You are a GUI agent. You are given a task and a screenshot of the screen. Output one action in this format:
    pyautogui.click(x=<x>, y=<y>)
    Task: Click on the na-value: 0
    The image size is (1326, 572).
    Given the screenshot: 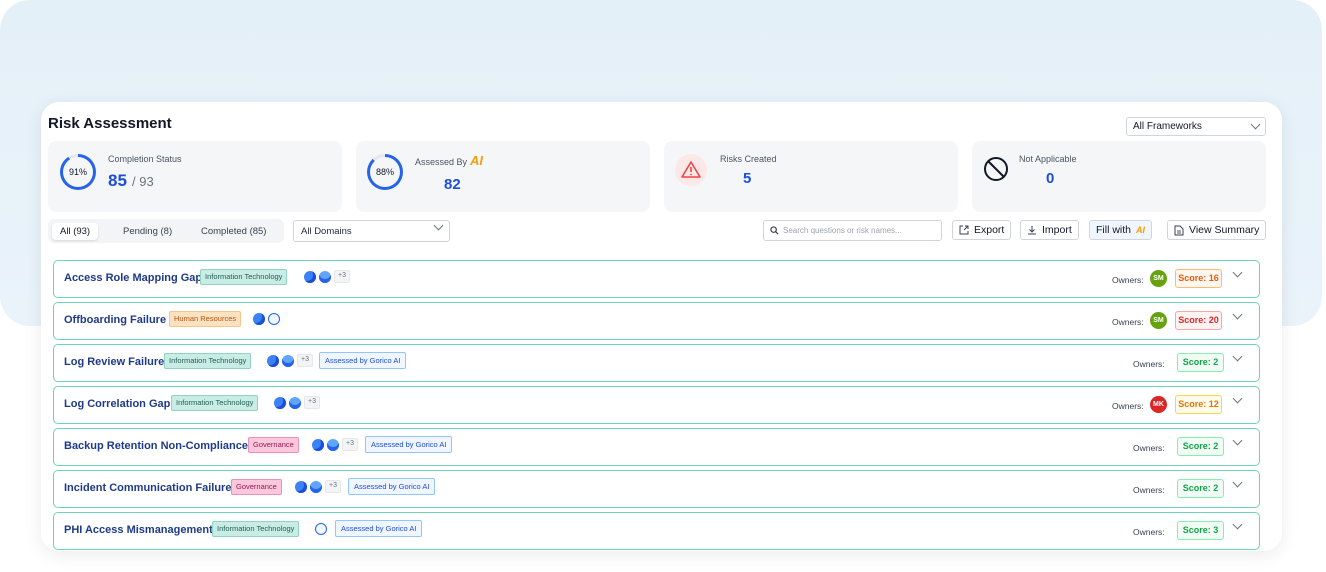 What is the action you would take?
    pyautogui.click(x=1050, y=178)
    